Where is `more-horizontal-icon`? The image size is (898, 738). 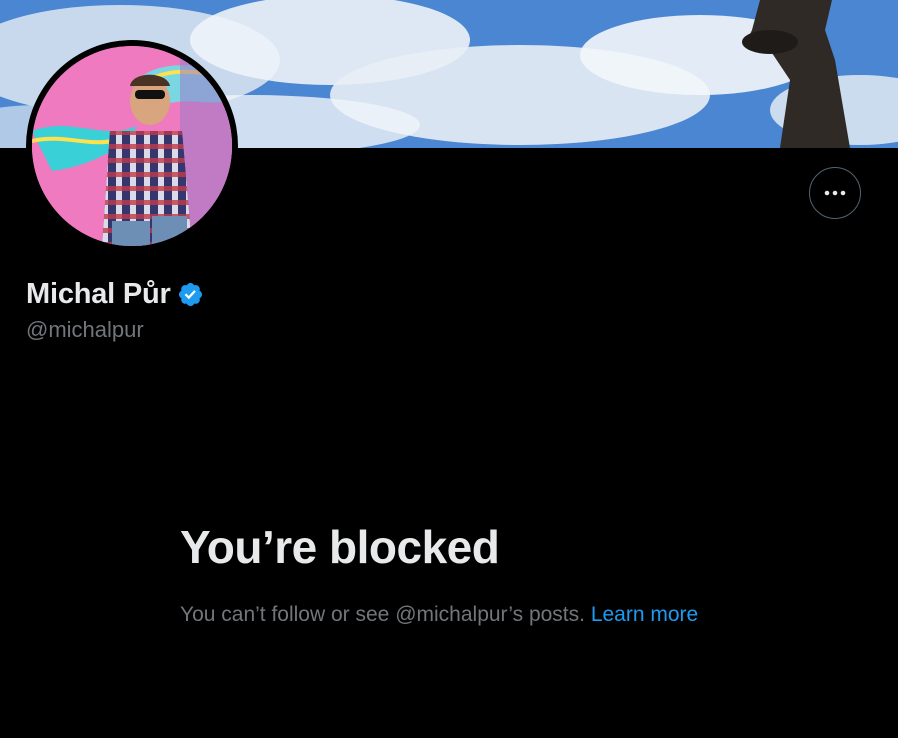 more-horizontal-icon is located at coordinates (835, 193).